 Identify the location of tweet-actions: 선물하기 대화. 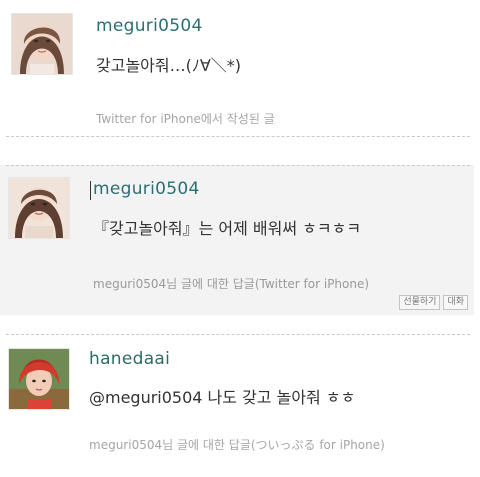
(433, 302).